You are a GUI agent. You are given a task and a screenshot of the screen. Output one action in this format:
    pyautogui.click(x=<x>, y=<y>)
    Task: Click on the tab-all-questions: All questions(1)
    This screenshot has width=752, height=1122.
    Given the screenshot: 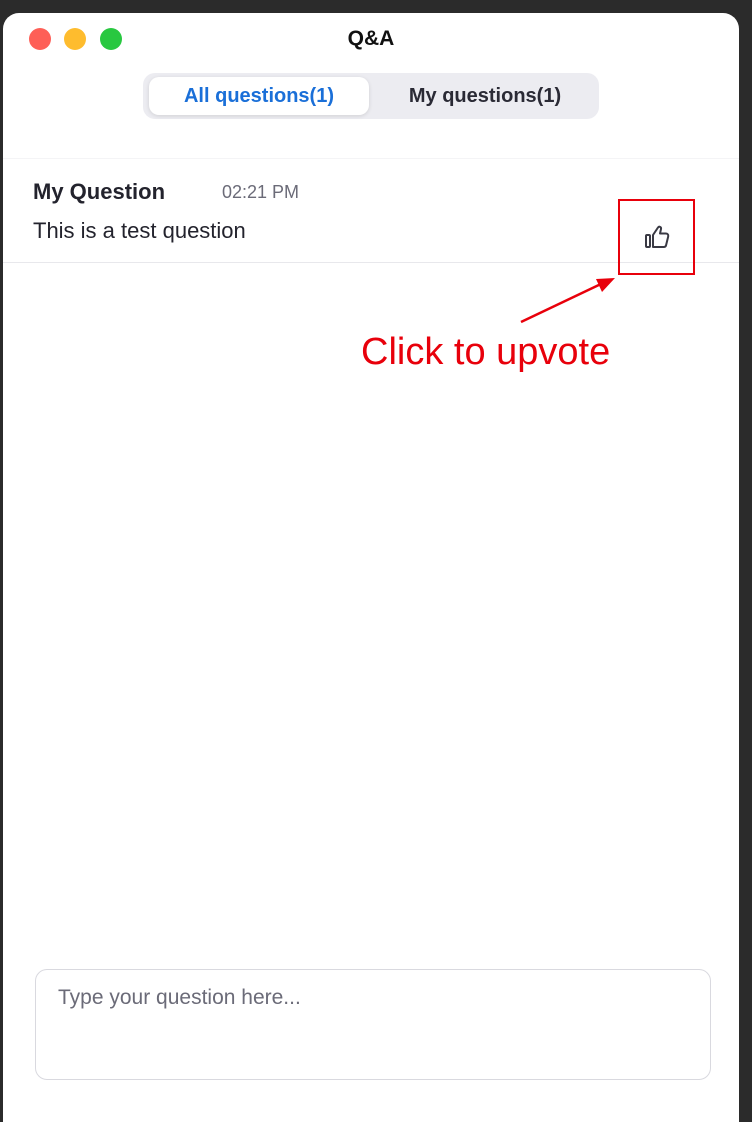 What is the action you would take?
    pyautogui.click(x=259, y=96)
    